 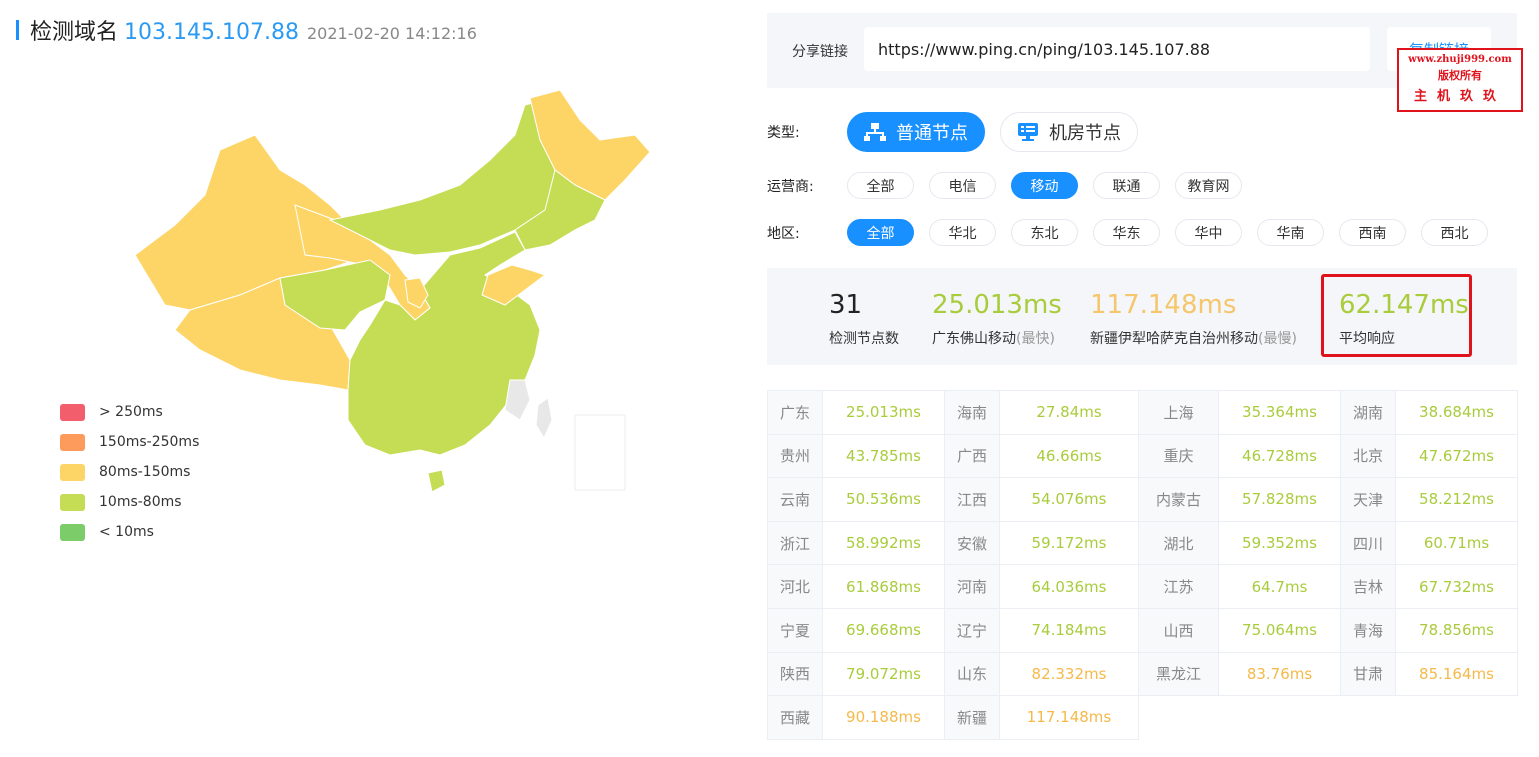 What do you see at coordinates (795, 586) in the screenshot?
I see `province-cell: 河北` at bounding box center [795, 586].